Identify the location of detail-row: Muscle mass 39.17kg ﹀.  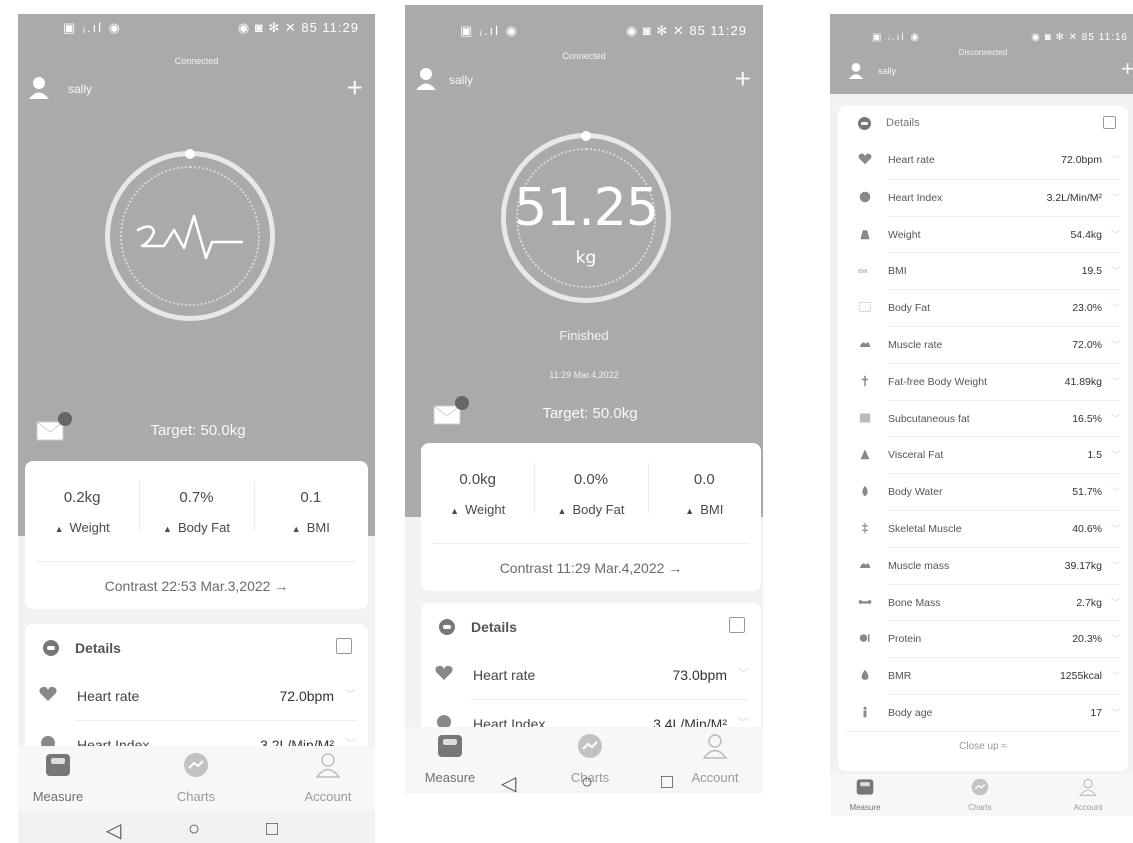
(989, 565).